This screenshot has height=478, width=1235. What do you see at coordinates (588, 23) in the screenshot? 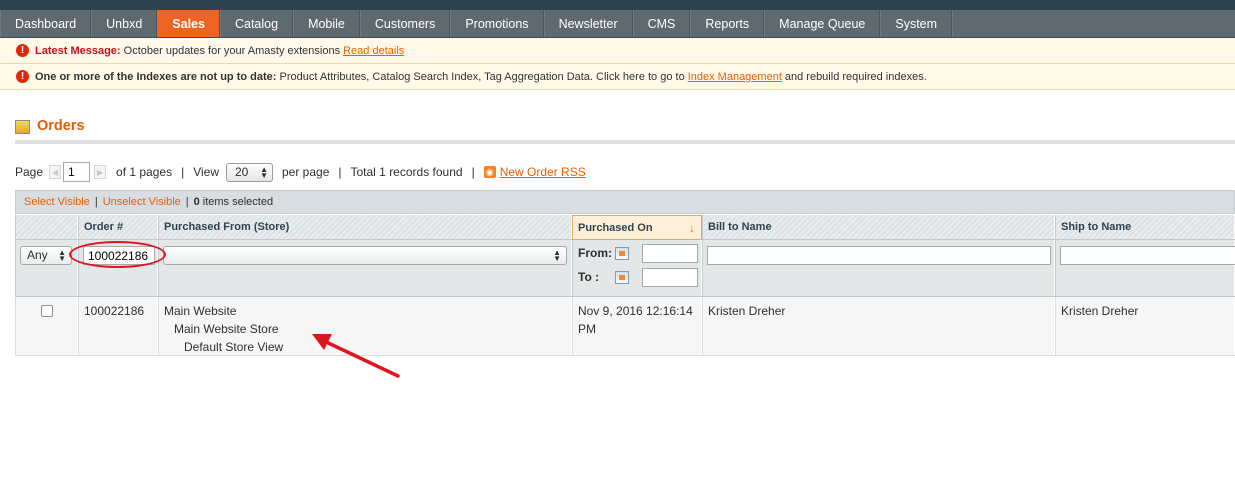
I see `nav-newsletter: Newsletter` at bounding box center [588, 23].